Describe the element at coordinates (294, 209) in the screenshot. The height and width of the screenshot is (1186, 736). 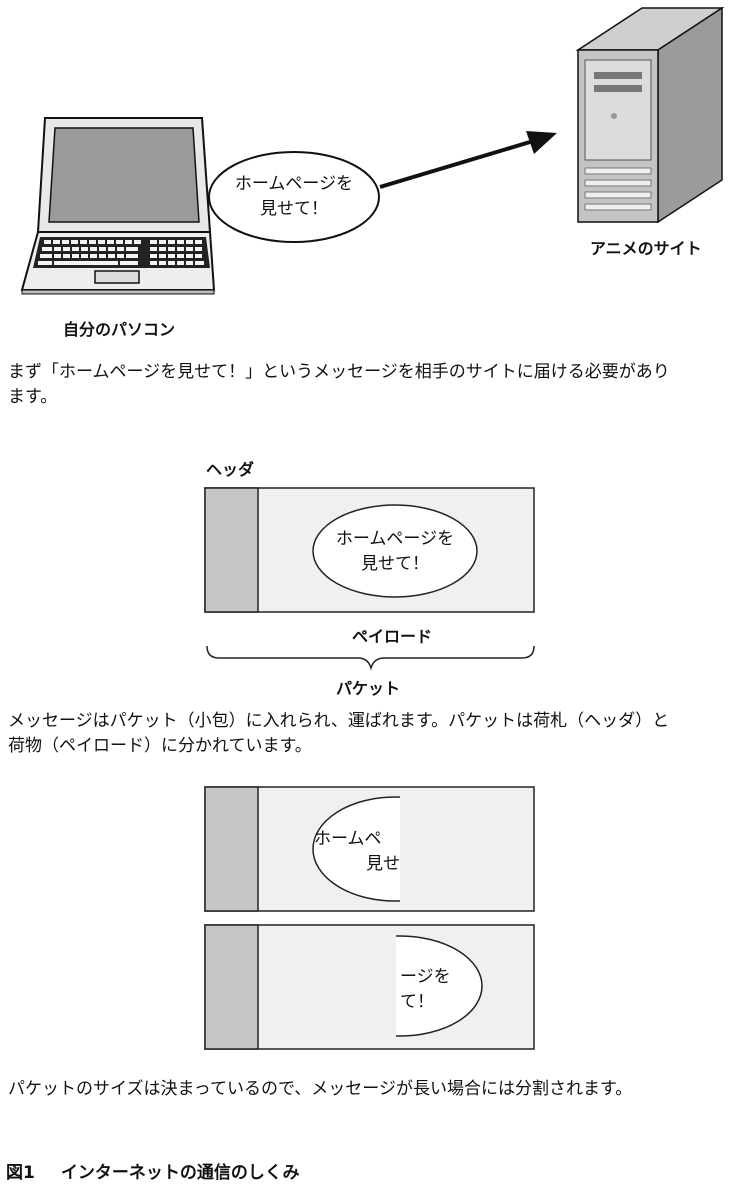
I see `message-line2: 見せて！` at that location.